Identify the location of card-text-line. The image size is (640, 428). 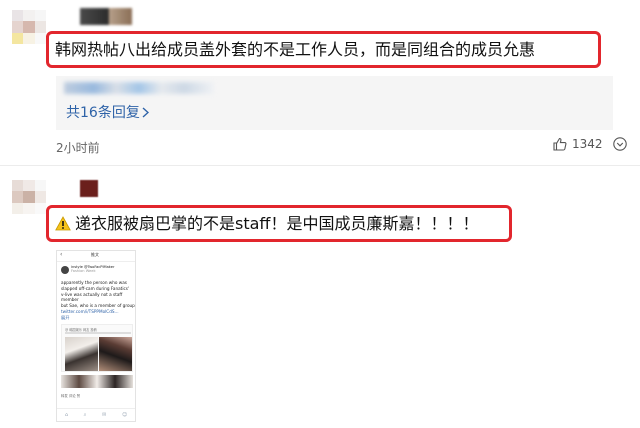
(98, 333).